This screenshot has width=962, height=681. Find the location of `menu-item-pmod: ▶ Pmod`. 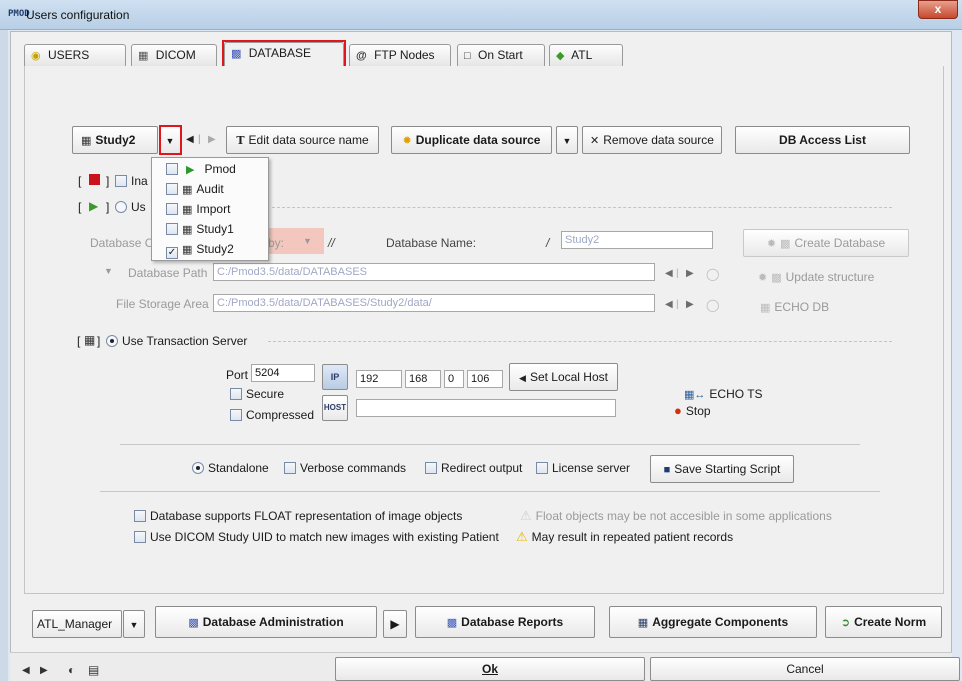

menu-item-pmod: ▶ Pmod is located at coordinates (201, 169).